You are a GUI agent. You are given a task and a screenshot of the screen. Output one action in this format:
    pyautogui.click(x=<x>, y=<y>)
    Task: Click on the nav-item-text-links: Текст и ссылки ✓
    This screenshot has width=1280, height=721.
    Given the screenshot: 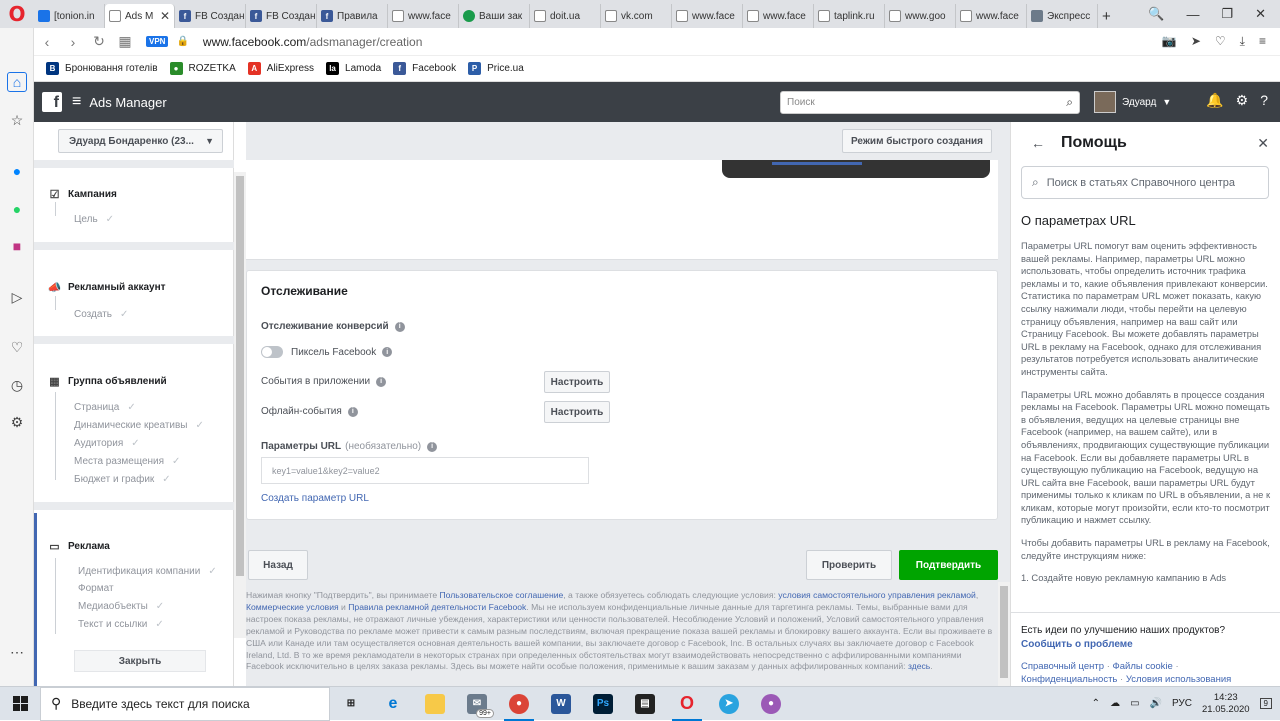 What is the action you would take?
    pyautogui.click(x=121, y=624)
    